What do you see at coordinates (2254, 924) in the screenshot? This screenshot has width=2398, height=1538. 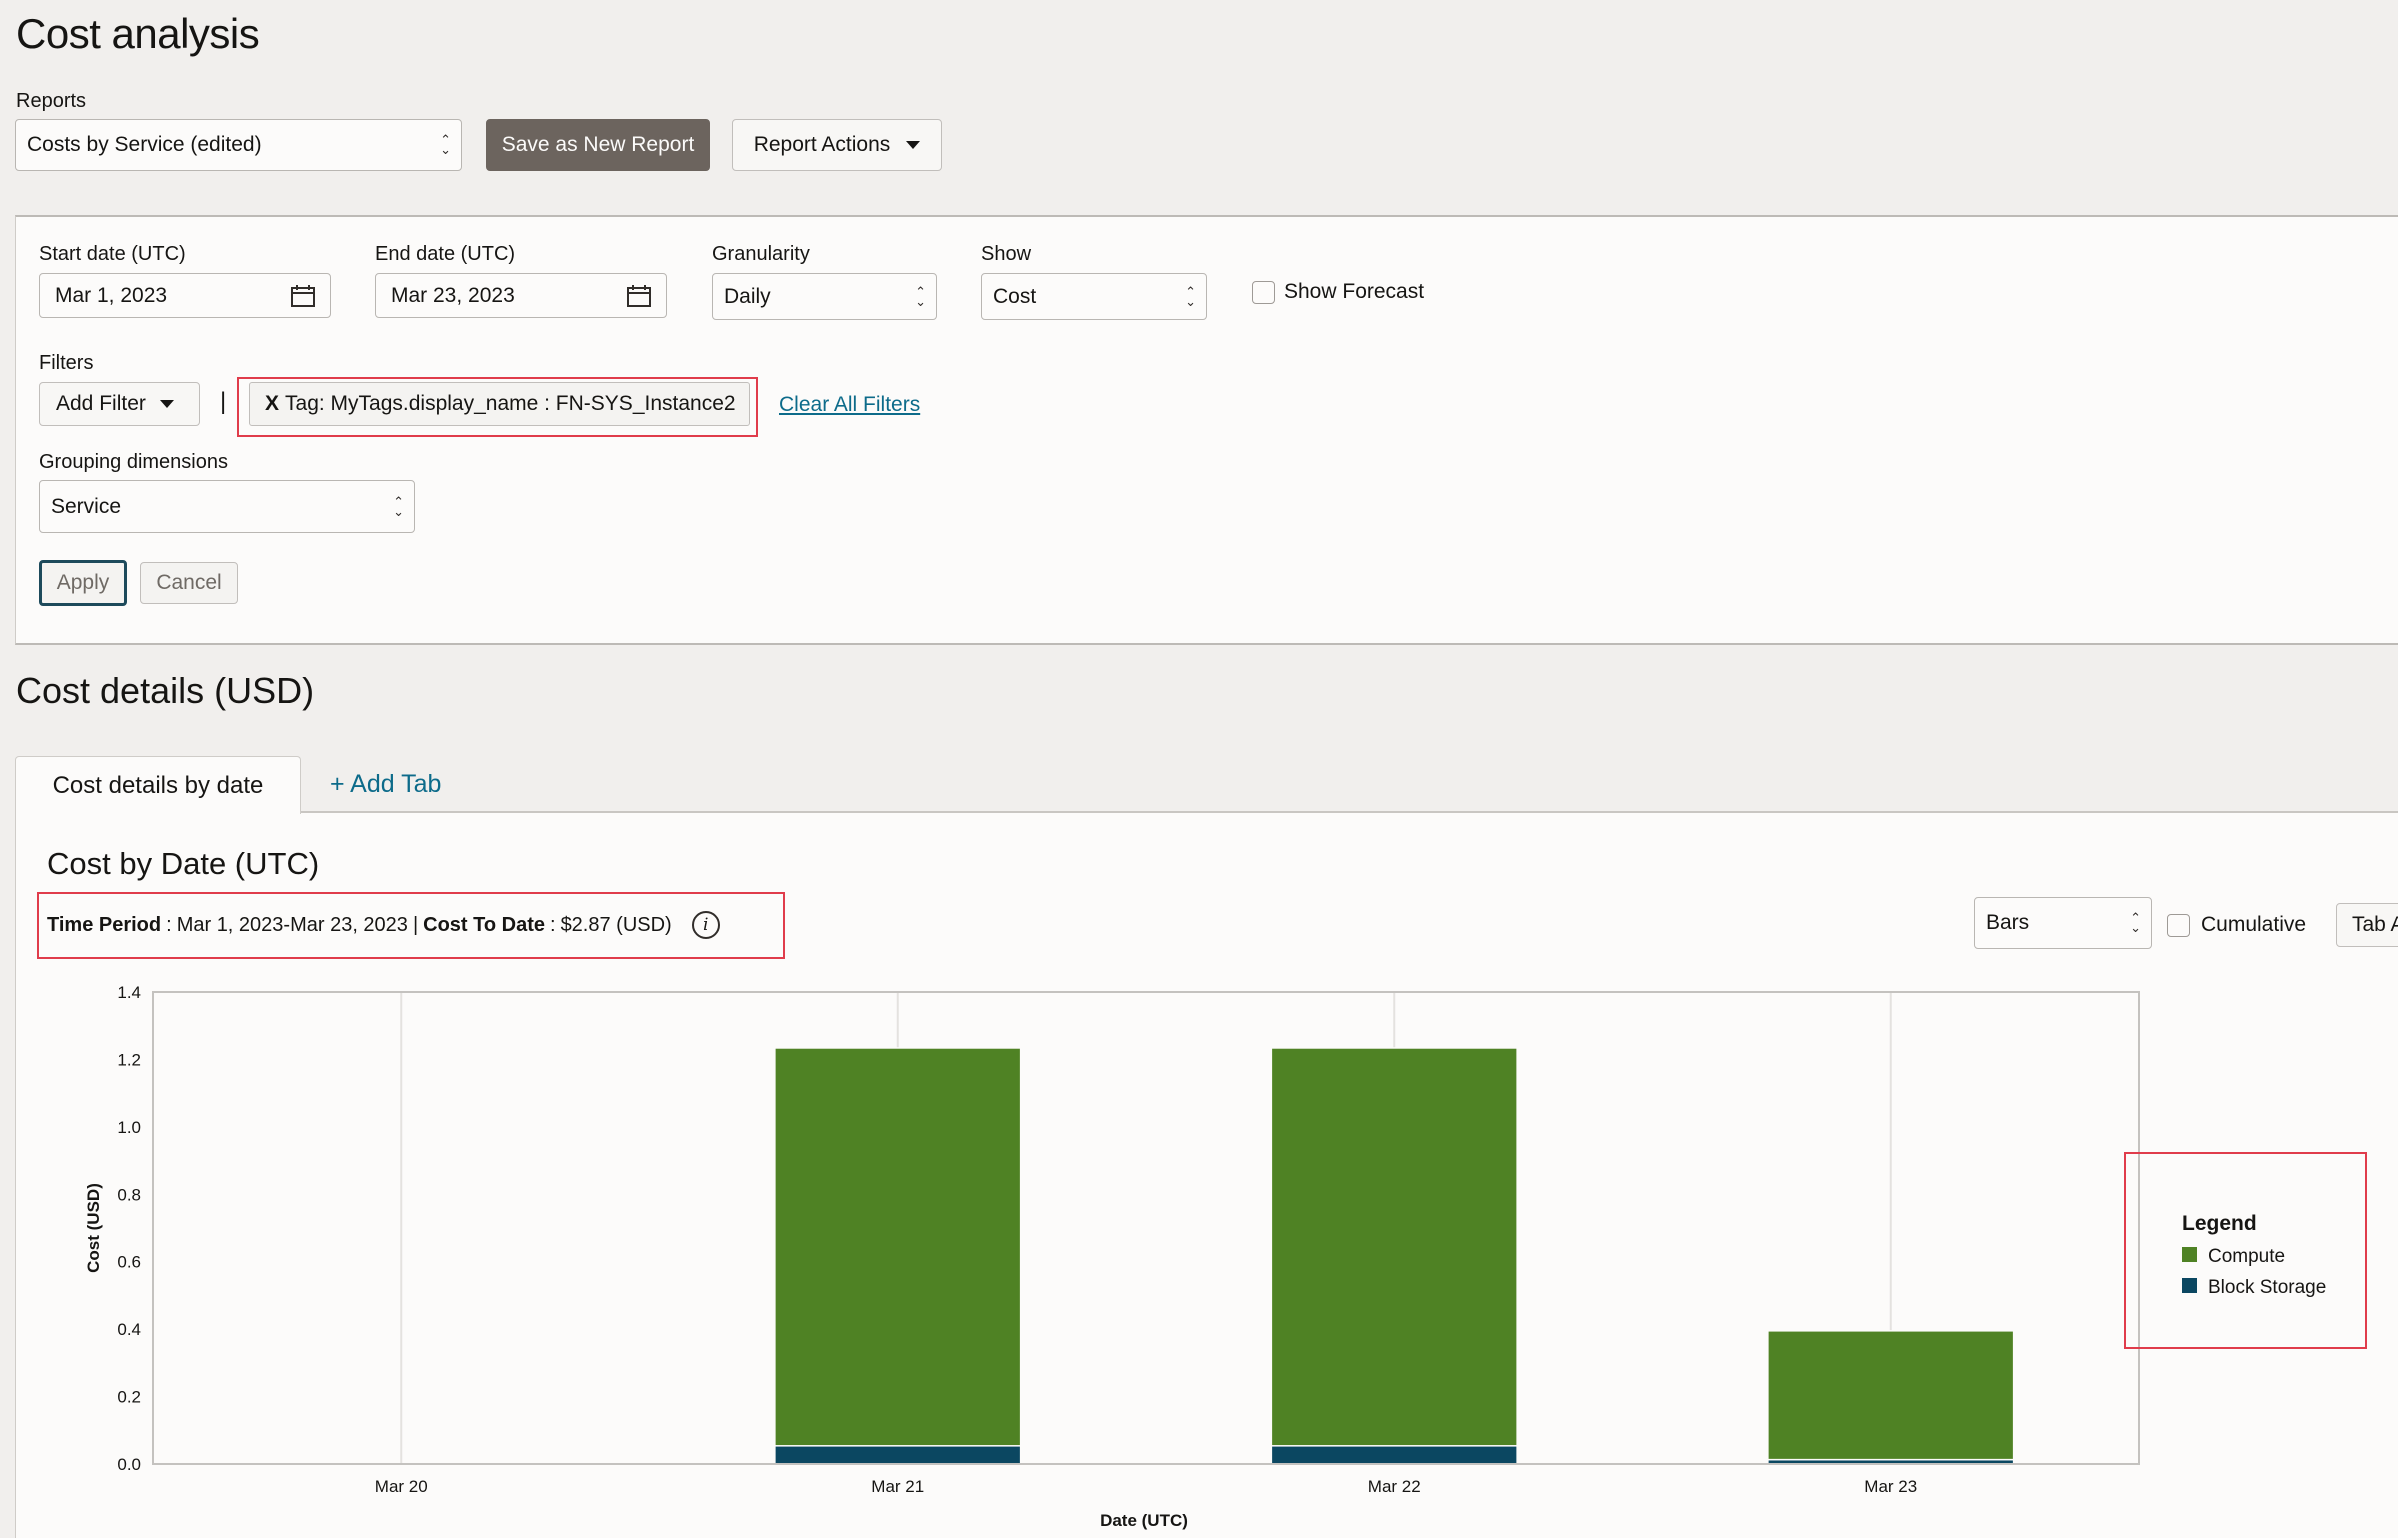 I see `cumulative-label: Cumulative` at bounding box center [2254, 924].